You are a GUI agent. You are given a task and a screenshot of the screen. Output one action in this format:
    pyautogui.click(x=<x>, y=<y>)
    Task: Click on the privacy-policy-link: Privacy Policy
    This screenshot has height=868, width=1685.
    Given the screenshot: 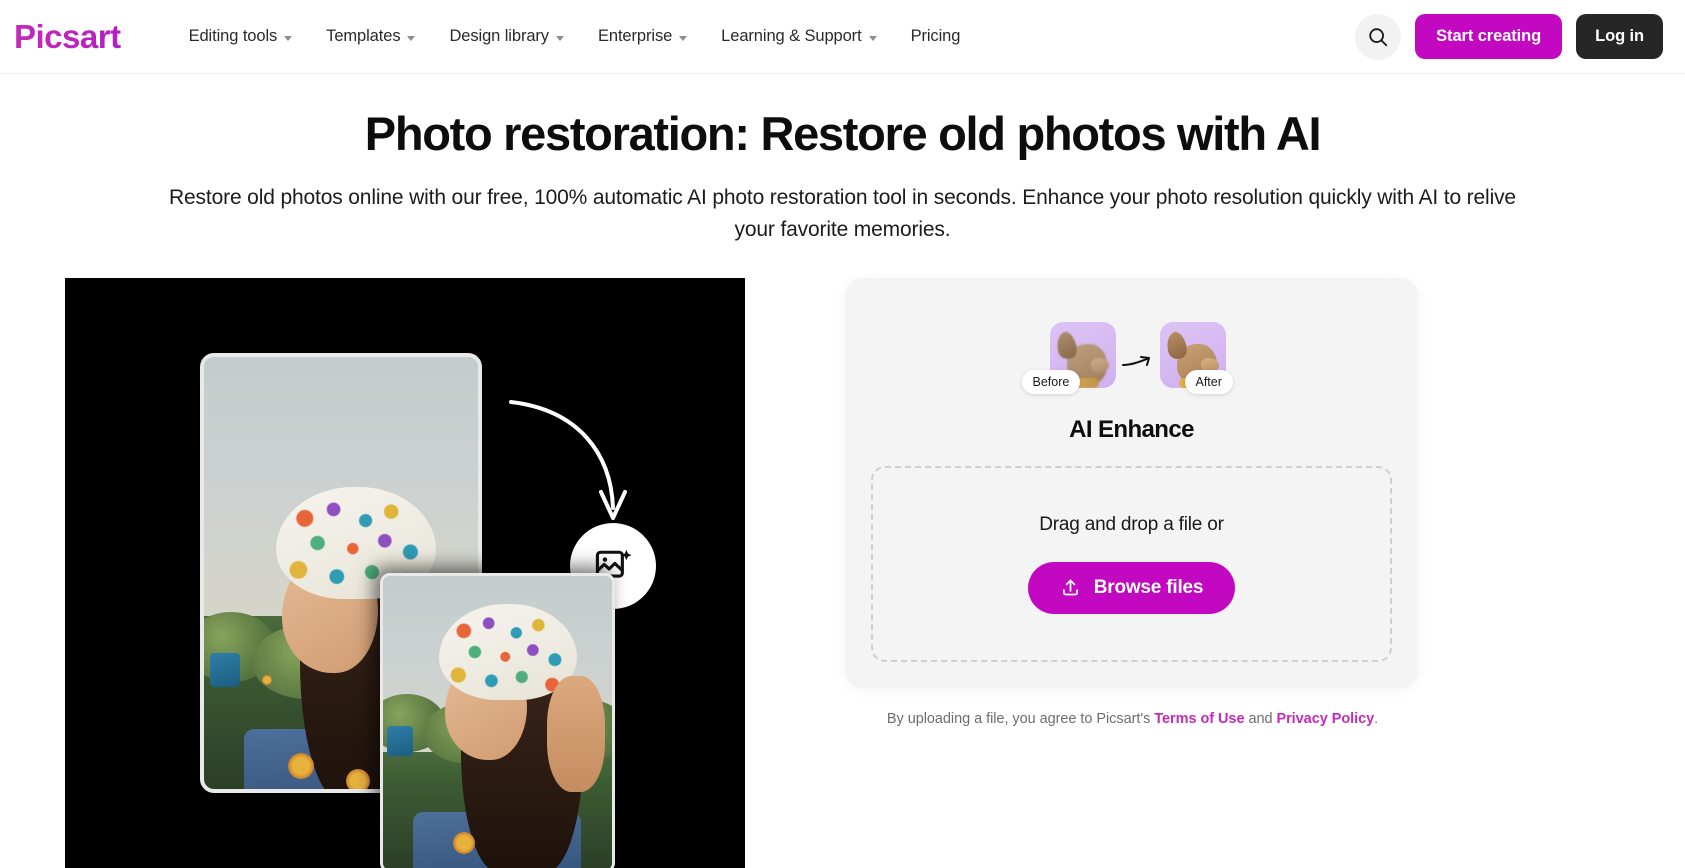 What is the action you would take?
    pyautogui.click(x=1325, y=719)
    